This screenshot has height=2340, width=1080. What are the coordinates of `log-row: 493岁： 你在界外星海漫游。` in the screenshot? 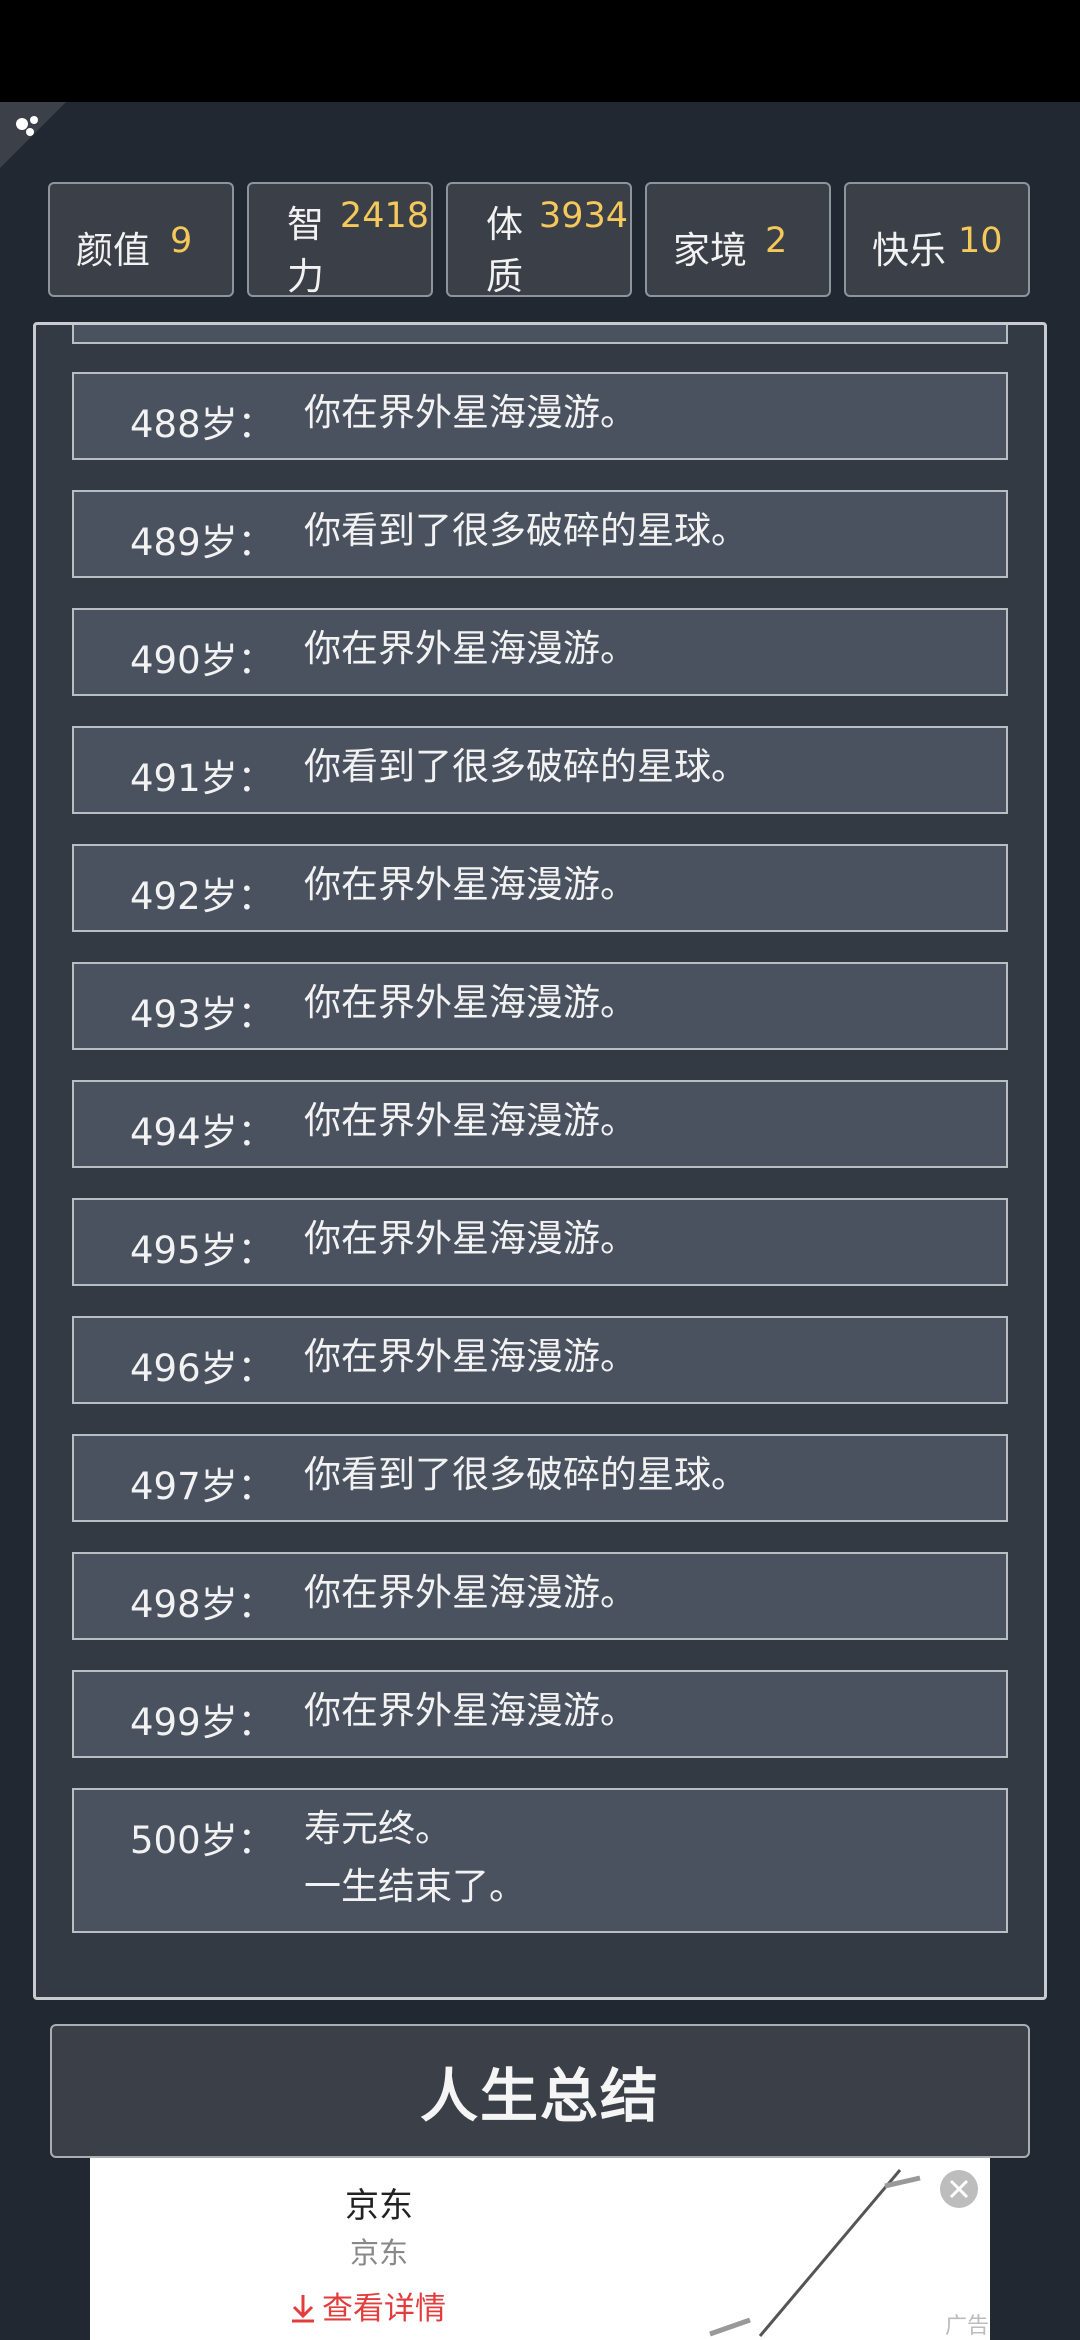 It's located at (540, 1006).